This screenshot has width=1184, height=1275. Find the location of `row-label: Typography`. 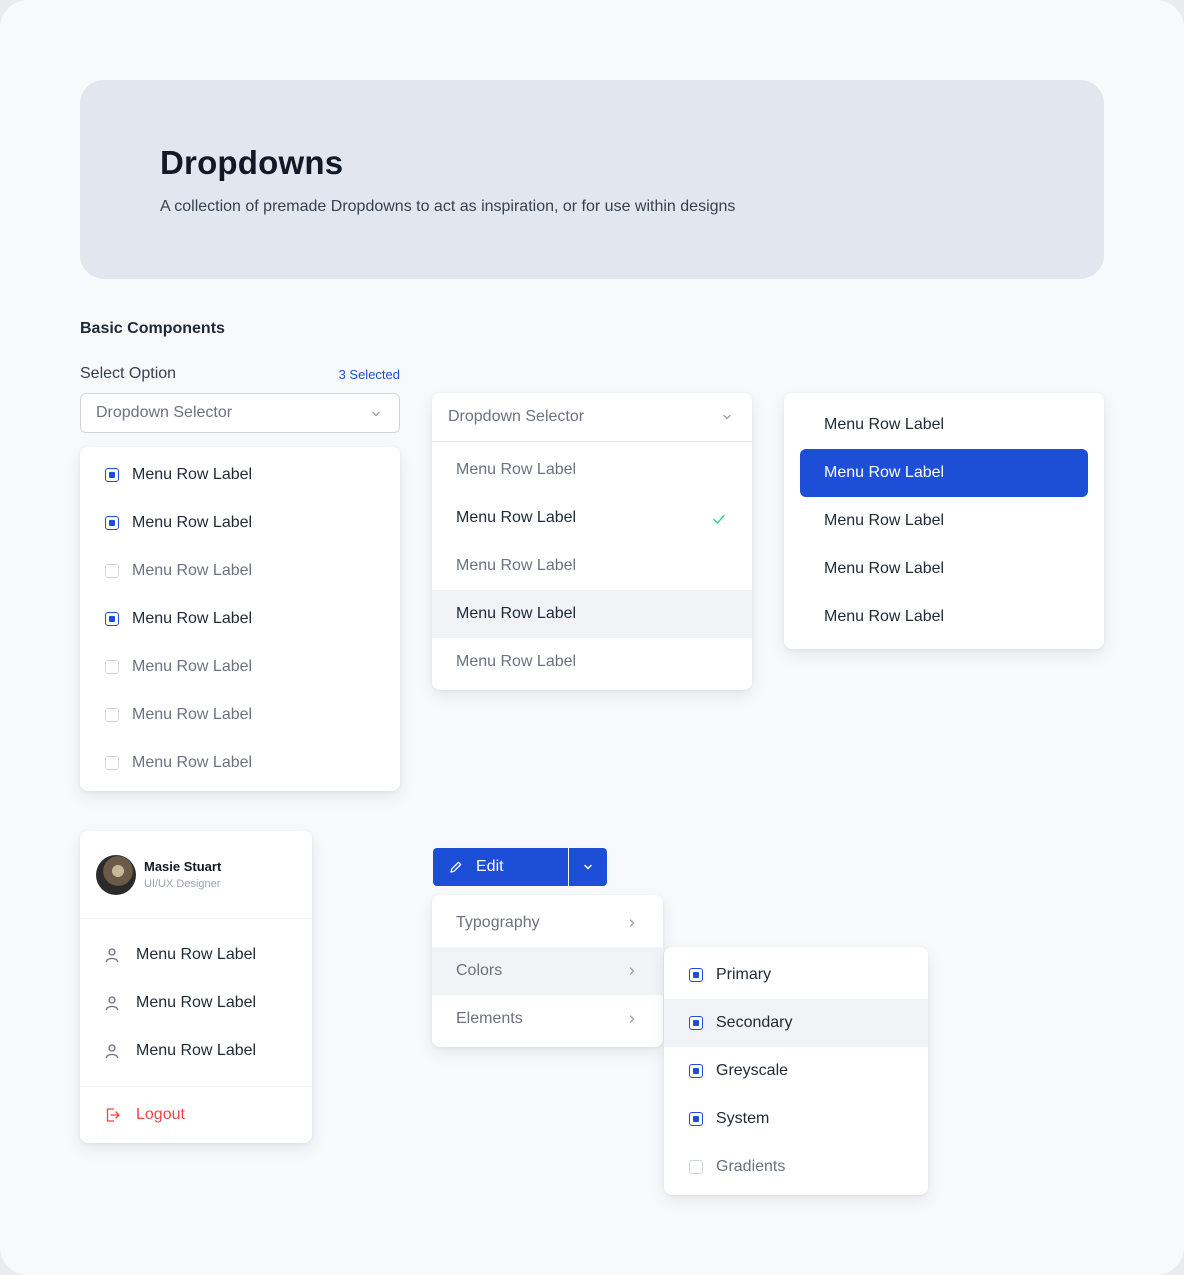

row-label: Typography is located at coordinates (498, 922).